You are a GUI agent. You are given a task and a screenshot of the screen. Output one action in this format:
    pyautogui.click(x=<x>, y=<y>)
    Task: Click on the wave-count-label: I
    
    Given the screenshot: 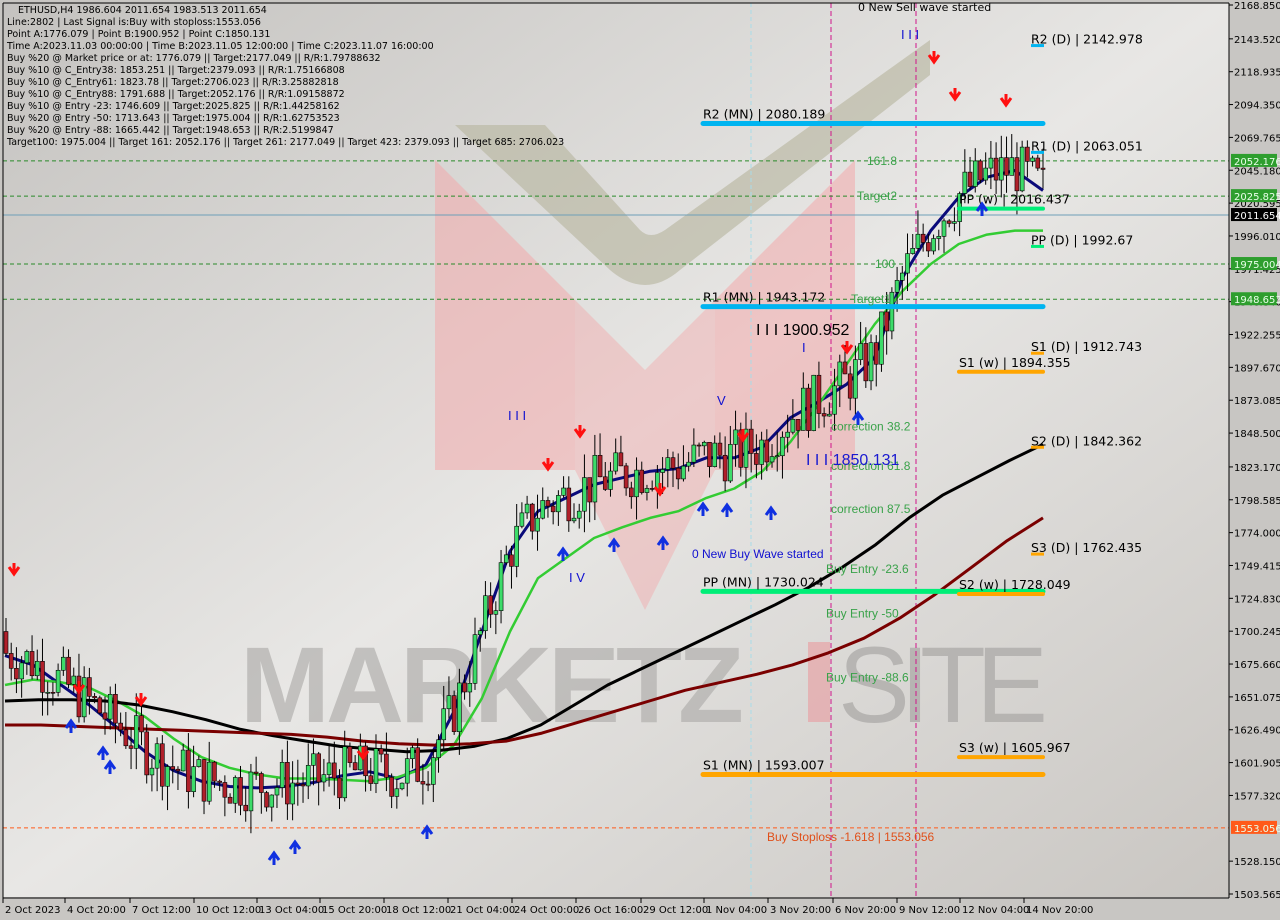 What is the action you would take?
    pyautogui.click(x=804, y=347)
    